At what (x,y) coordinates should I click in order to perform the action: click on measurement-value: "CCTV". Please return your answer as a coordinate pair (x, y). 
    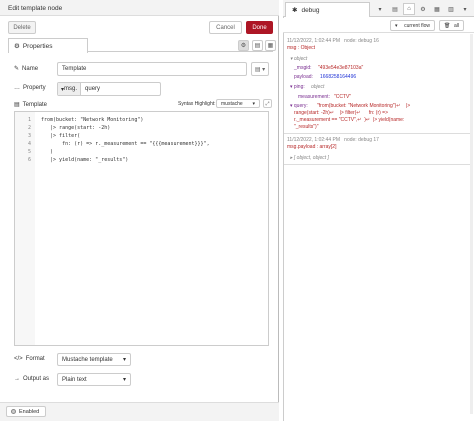
    Looking at the image, I should click on (343, 97).